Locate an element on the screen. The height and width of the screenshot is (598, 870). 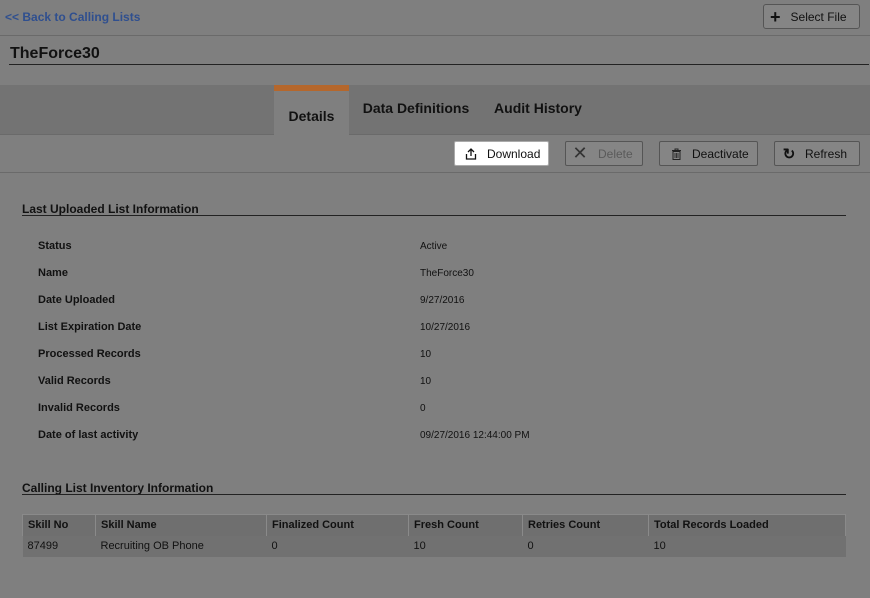
tab-bar: Details Data Definitions Audit History is located at coordinates (435, 111).